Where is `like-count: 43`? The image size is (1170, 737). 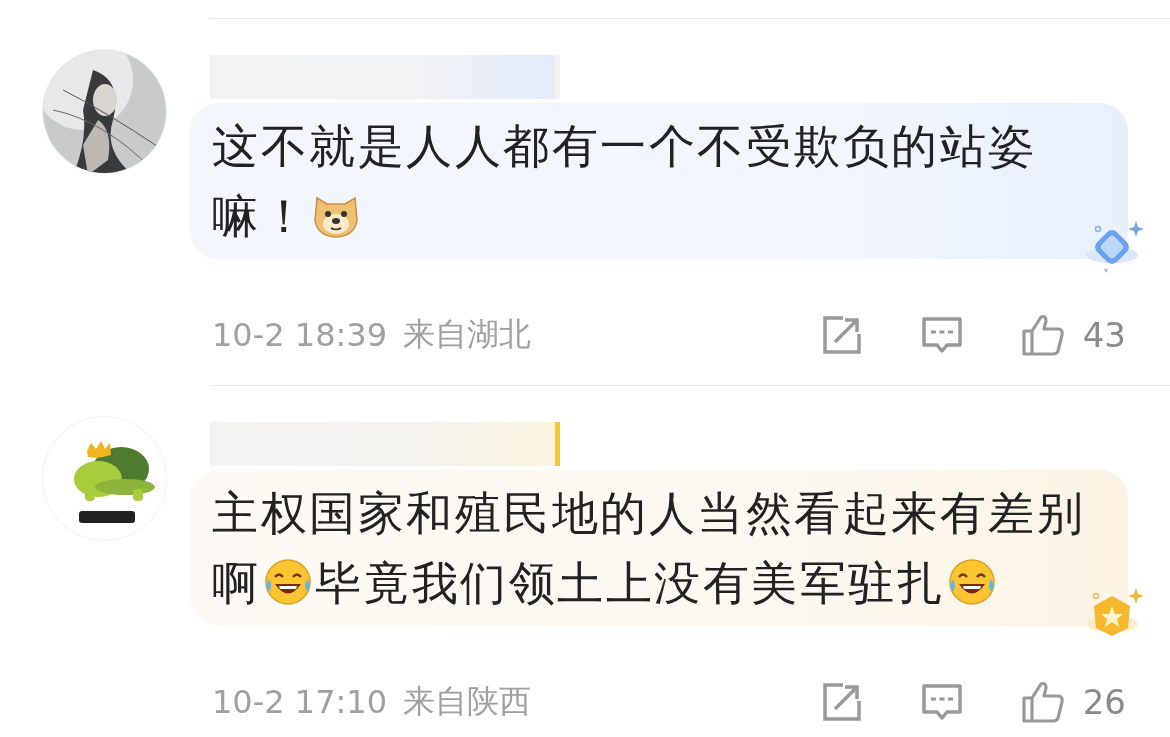
like-count: 43 is located at coordinates (1104, 335).